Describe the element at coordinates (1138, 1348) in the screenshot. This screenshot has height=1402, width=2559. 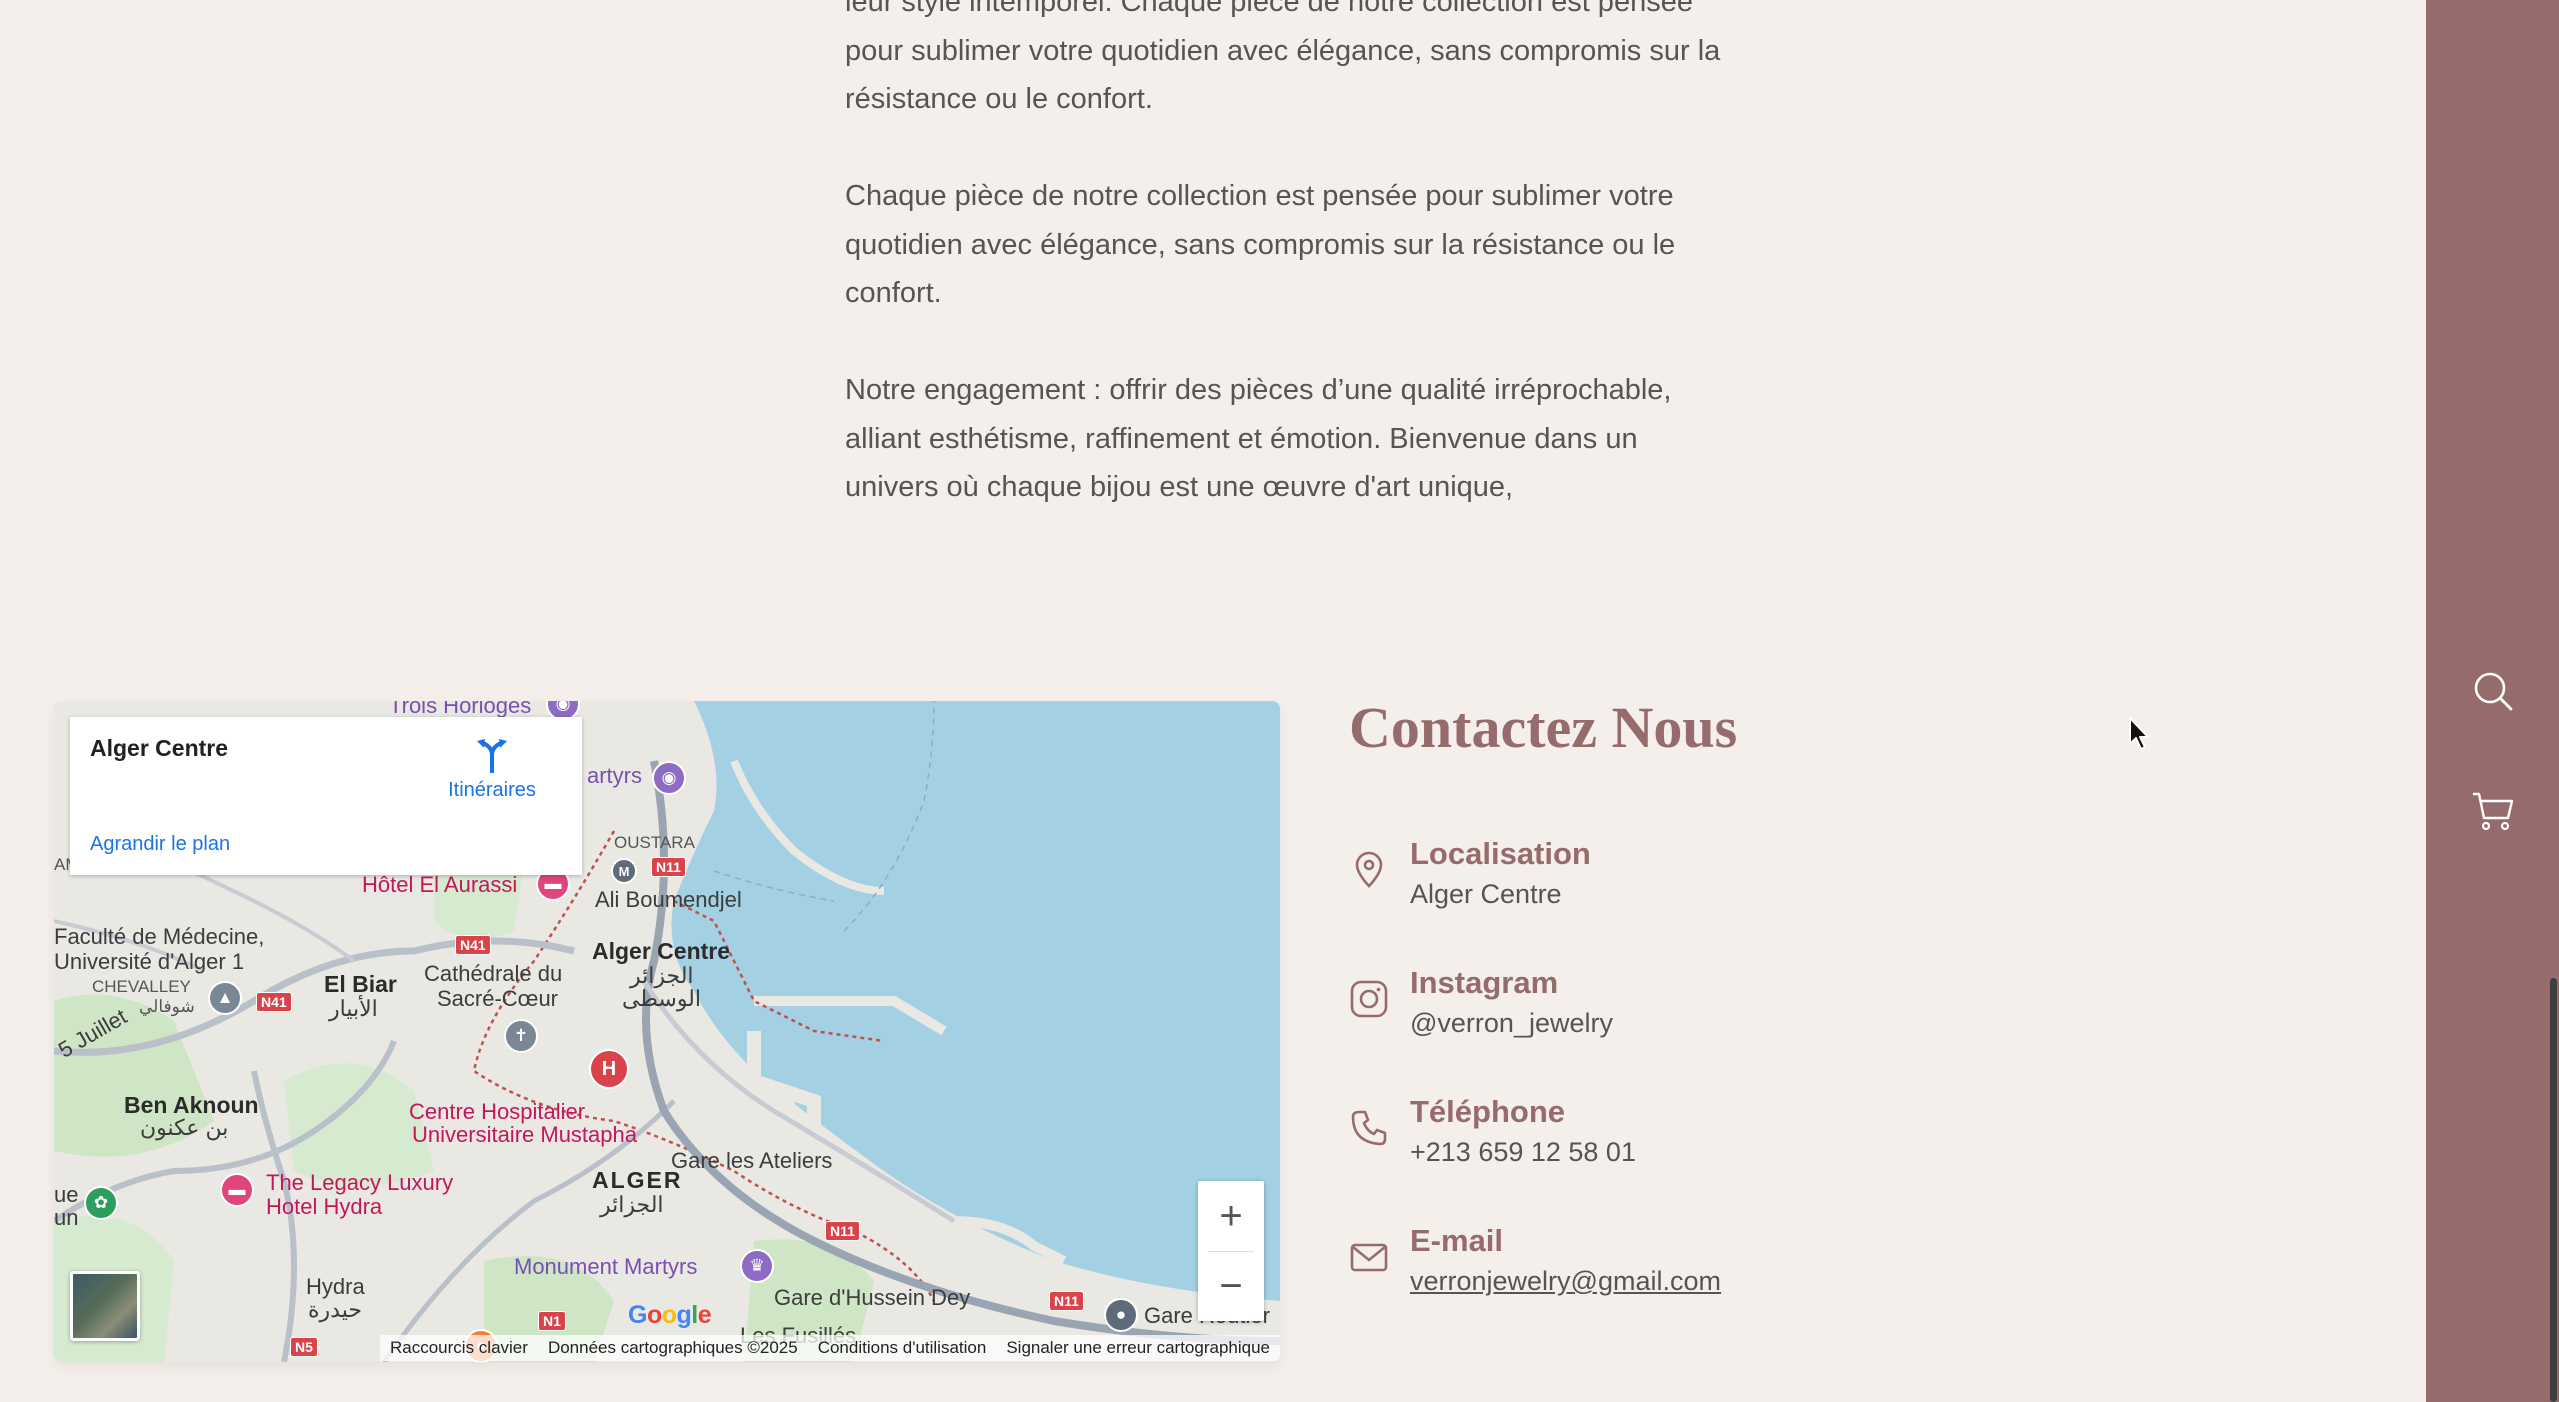
I see `report-error-link: Signaler une erreur cartographique` at that location.